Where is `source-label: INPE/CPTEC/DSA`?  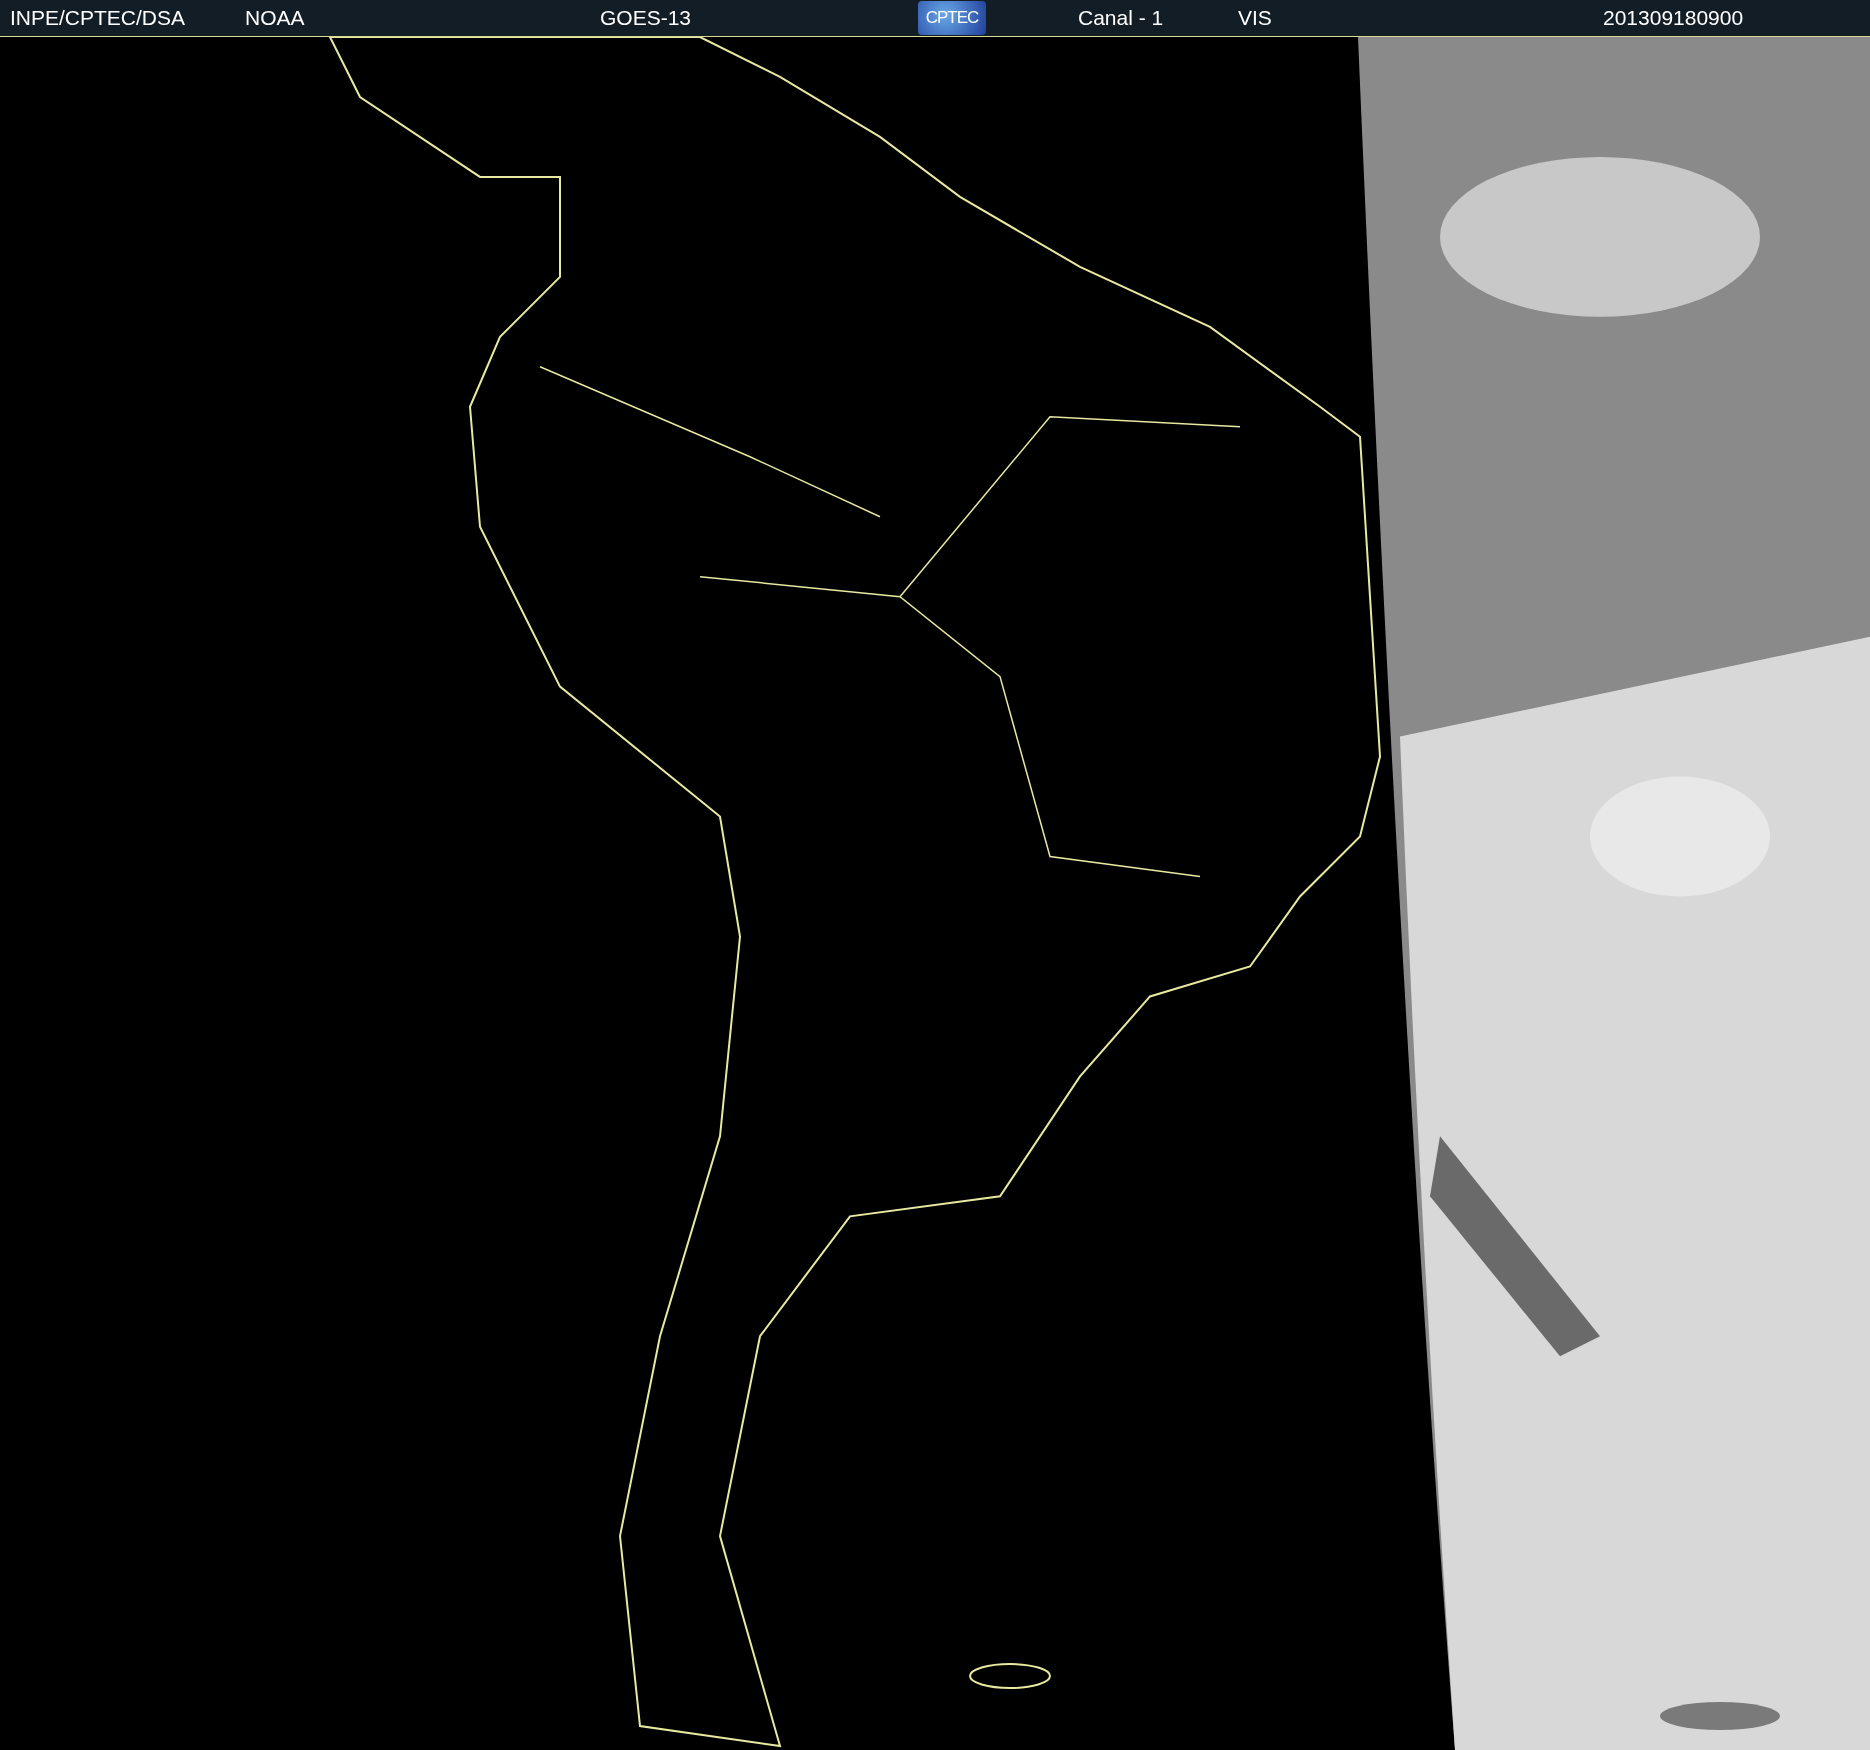 source-label: INPE/CPTEC/DSA is located at coordinates (98, 18).